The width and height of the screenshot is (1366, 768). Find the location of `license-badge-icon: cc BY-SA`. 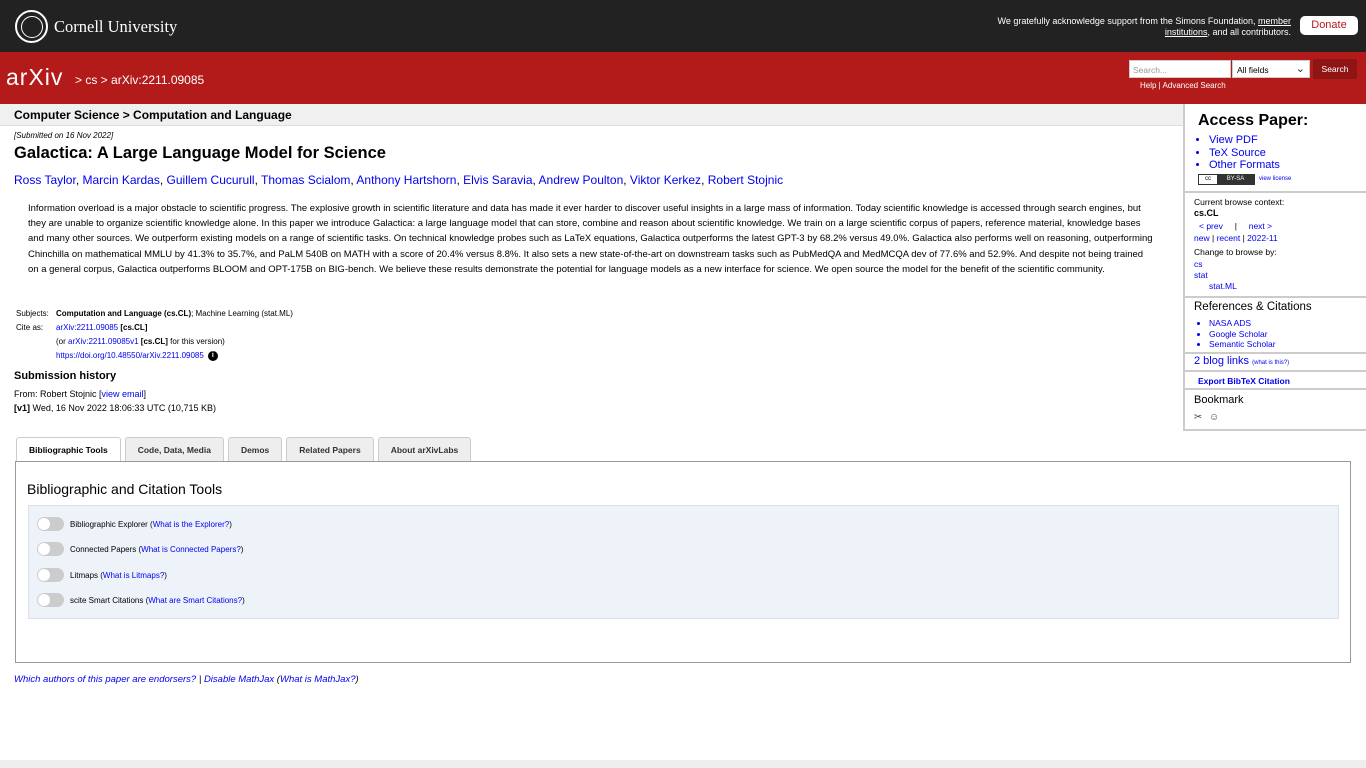

license-badge-icon: cc BY-SA is located at coordinates (1226, 179).